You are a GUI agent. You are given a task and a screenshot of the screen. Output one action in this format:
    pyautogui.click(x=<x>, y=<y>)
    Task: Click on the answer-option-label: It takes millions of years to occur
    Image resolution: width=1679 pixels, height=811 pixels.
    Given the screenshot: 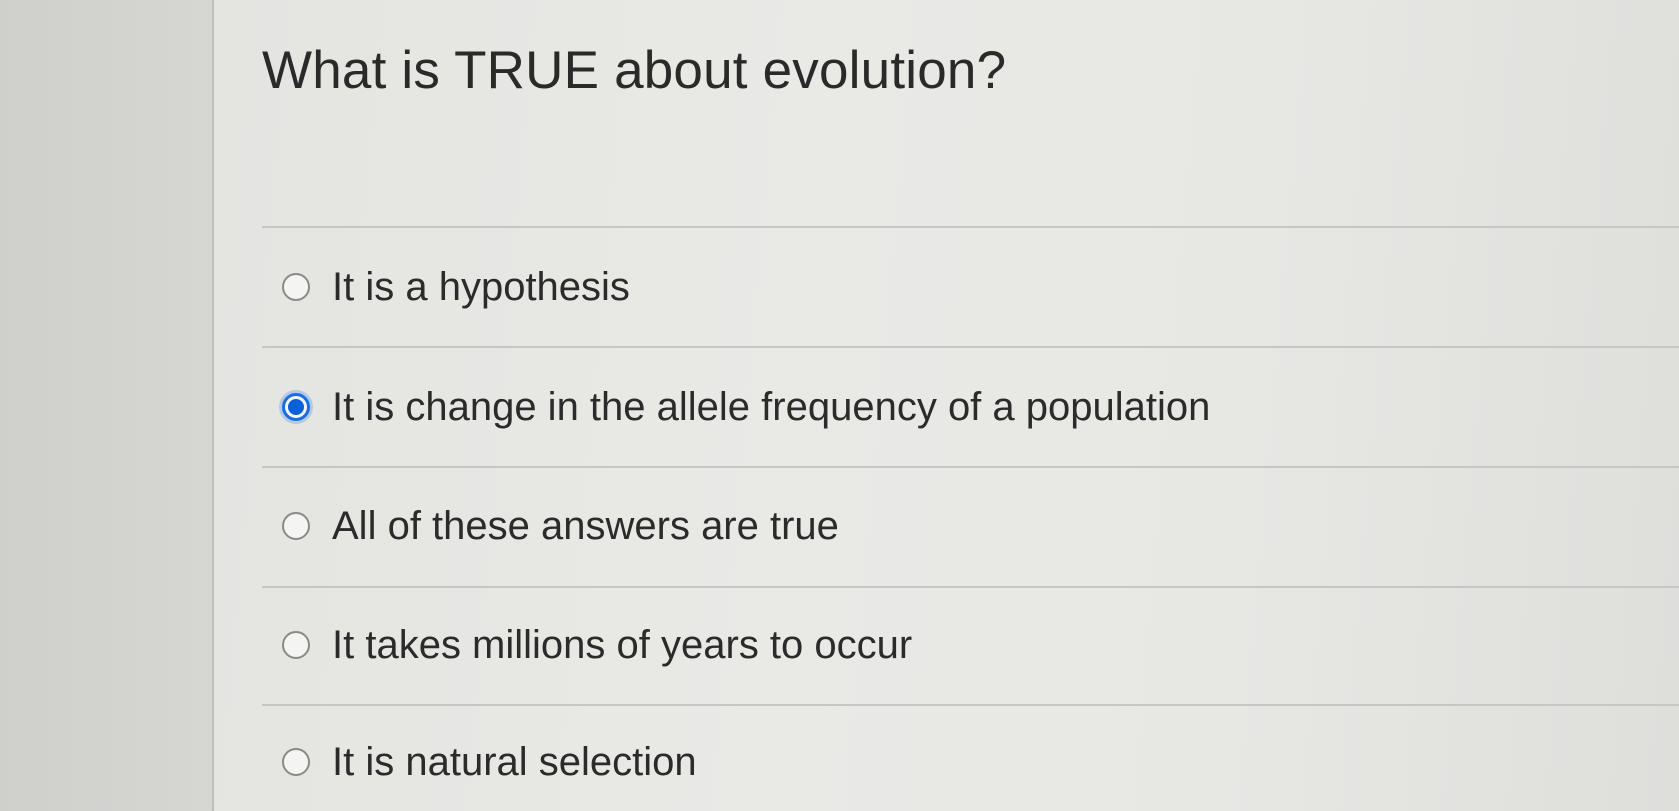 What is the action you would take?
    pyautogui.click(x=622, y=644)
    